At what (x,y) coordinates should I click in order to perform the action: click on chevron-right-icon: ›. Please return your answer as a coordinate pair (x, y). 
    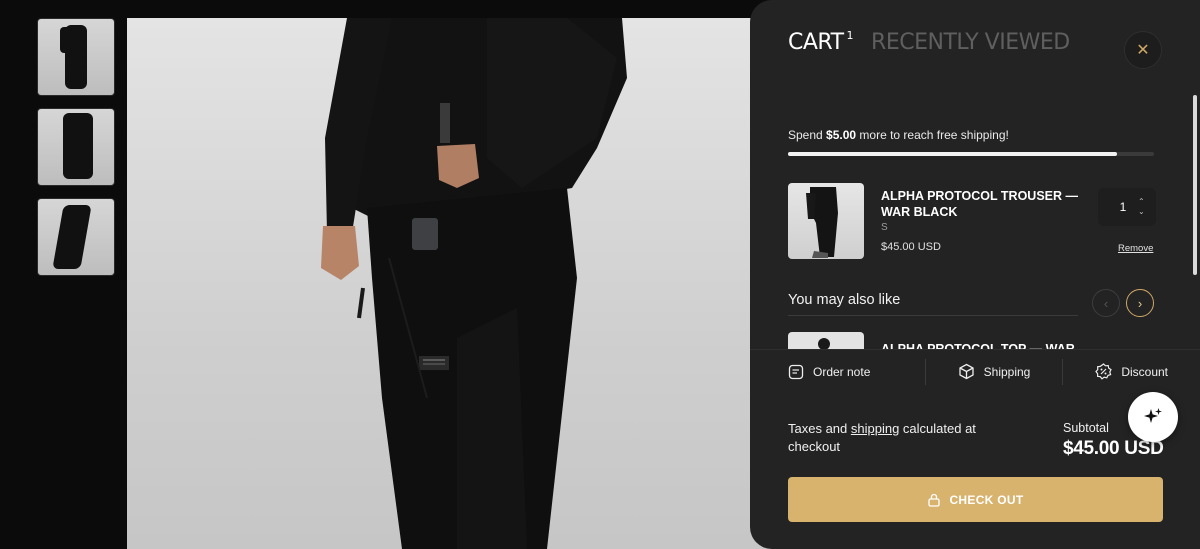
    Looking at the image, I should click on (1140, 303).